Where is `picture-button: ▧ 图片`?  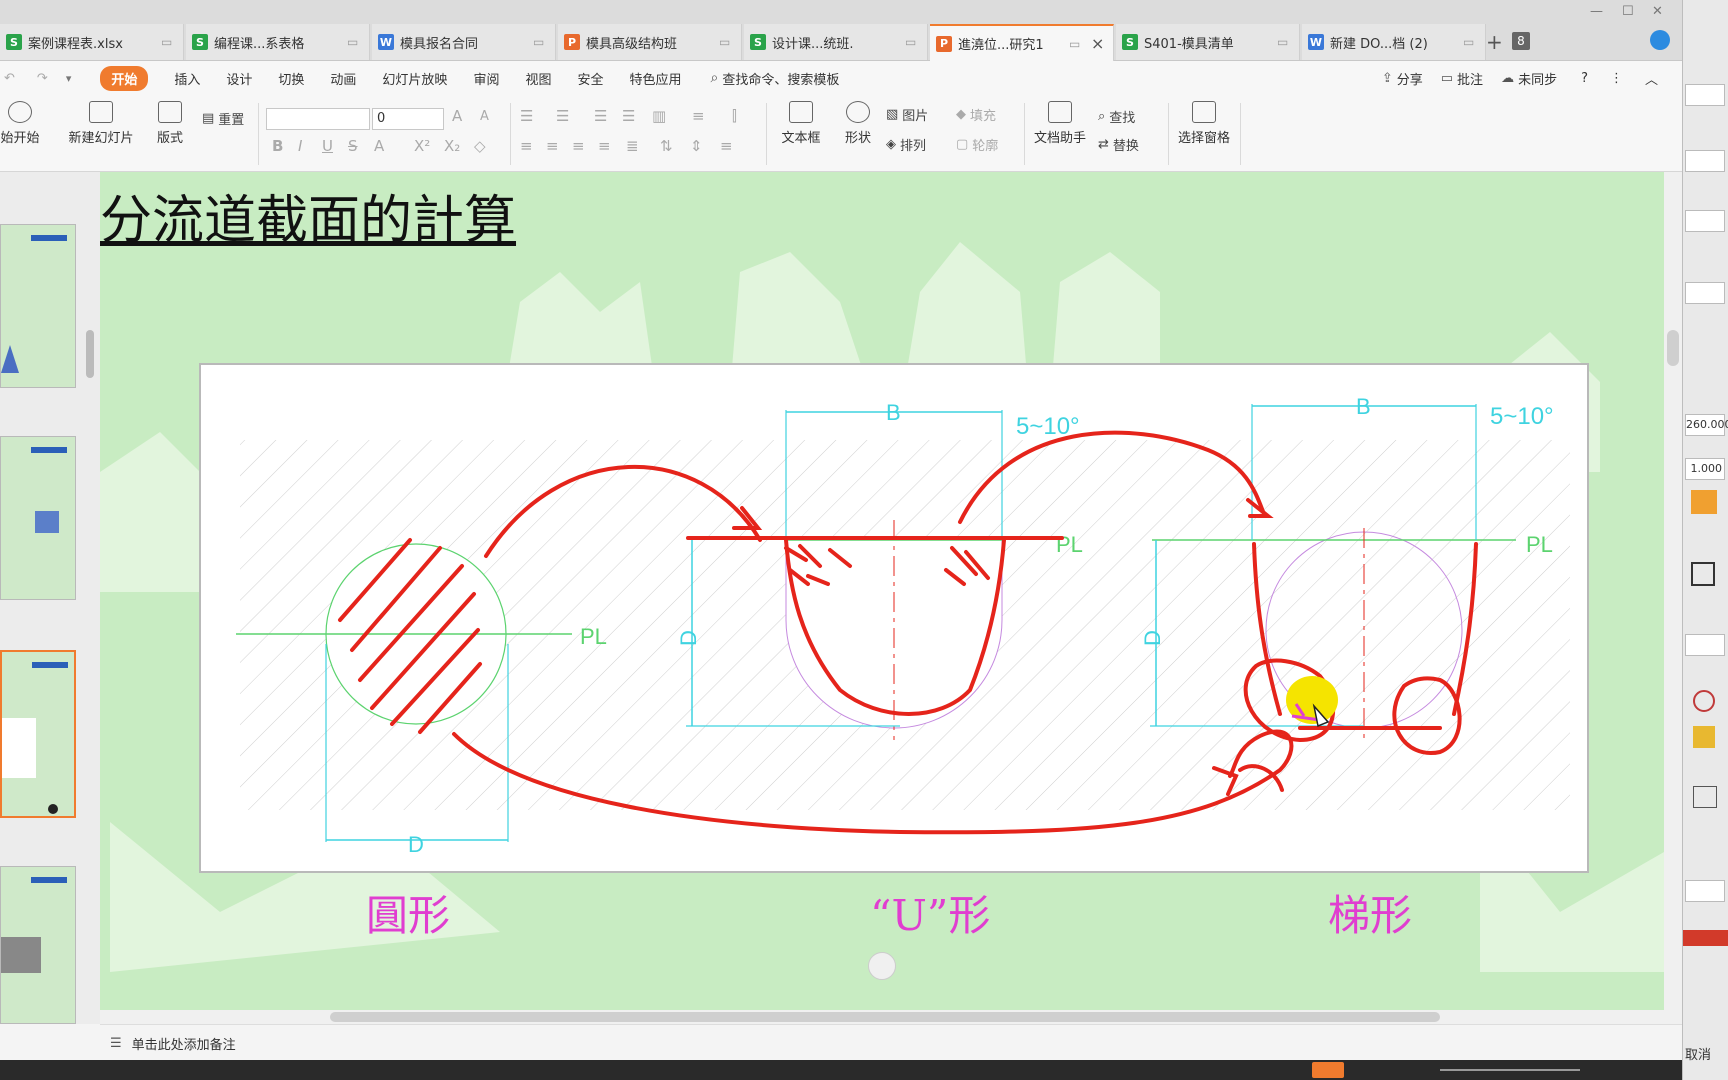
picture-button: ▧ 图片 is located at coordinates (907, 114).